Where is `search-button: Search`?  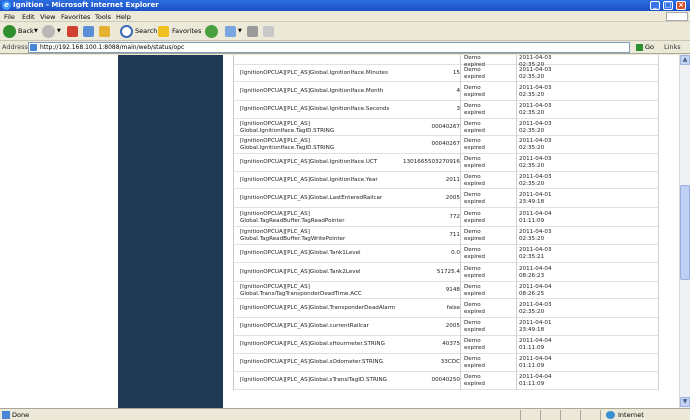 search-button: Search is located at coordinates (146, 31).